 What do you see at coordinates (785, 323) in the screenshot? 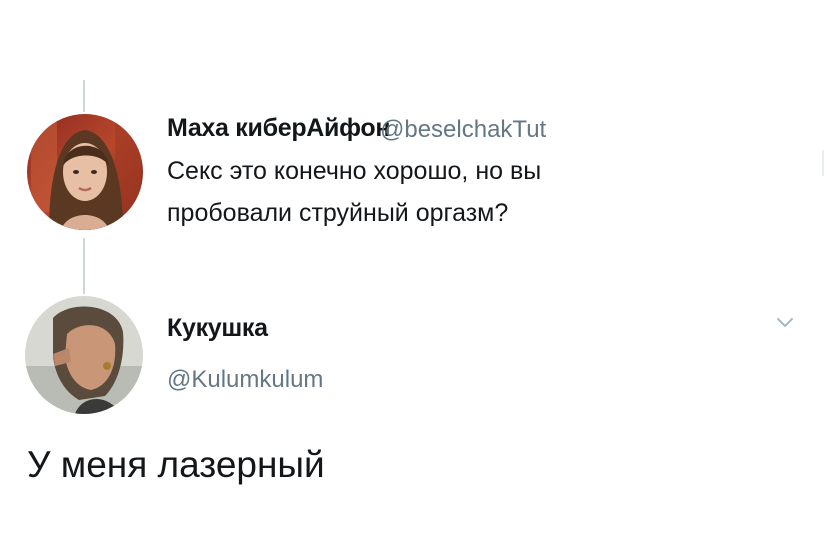
I see `chevron-down-icon` at bounding box center [785, 323].